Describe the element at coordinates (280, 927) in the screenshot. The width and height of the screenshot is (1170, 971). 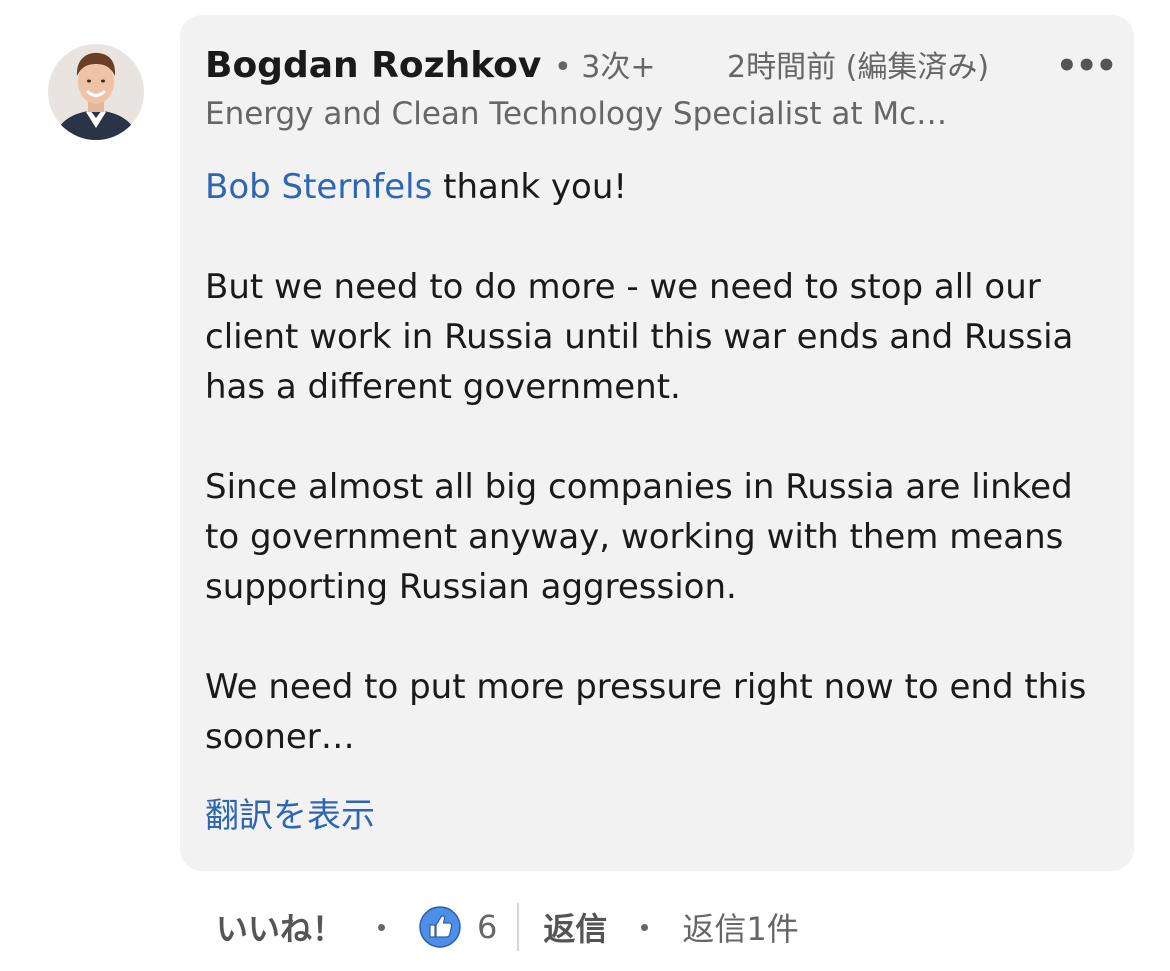
I see `like-button: いいね！` at that location.